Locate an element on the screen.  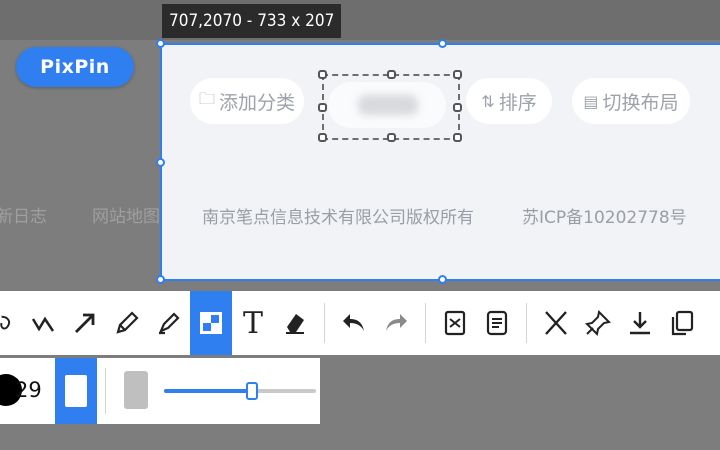
strength-slider-fill is located at coordinates (208, 391).